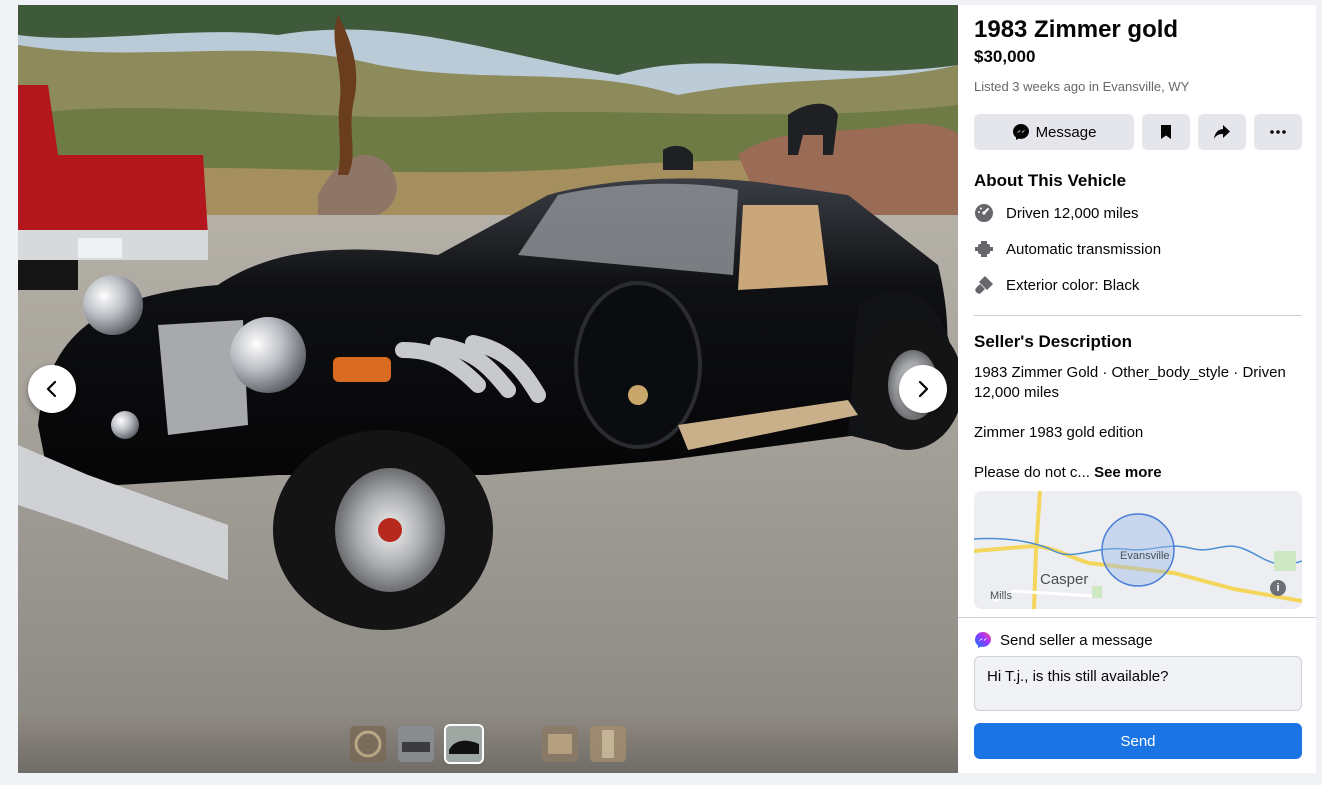  I want to click on spec-mileage: Driven 12,000 miles, so click(1056, 213).